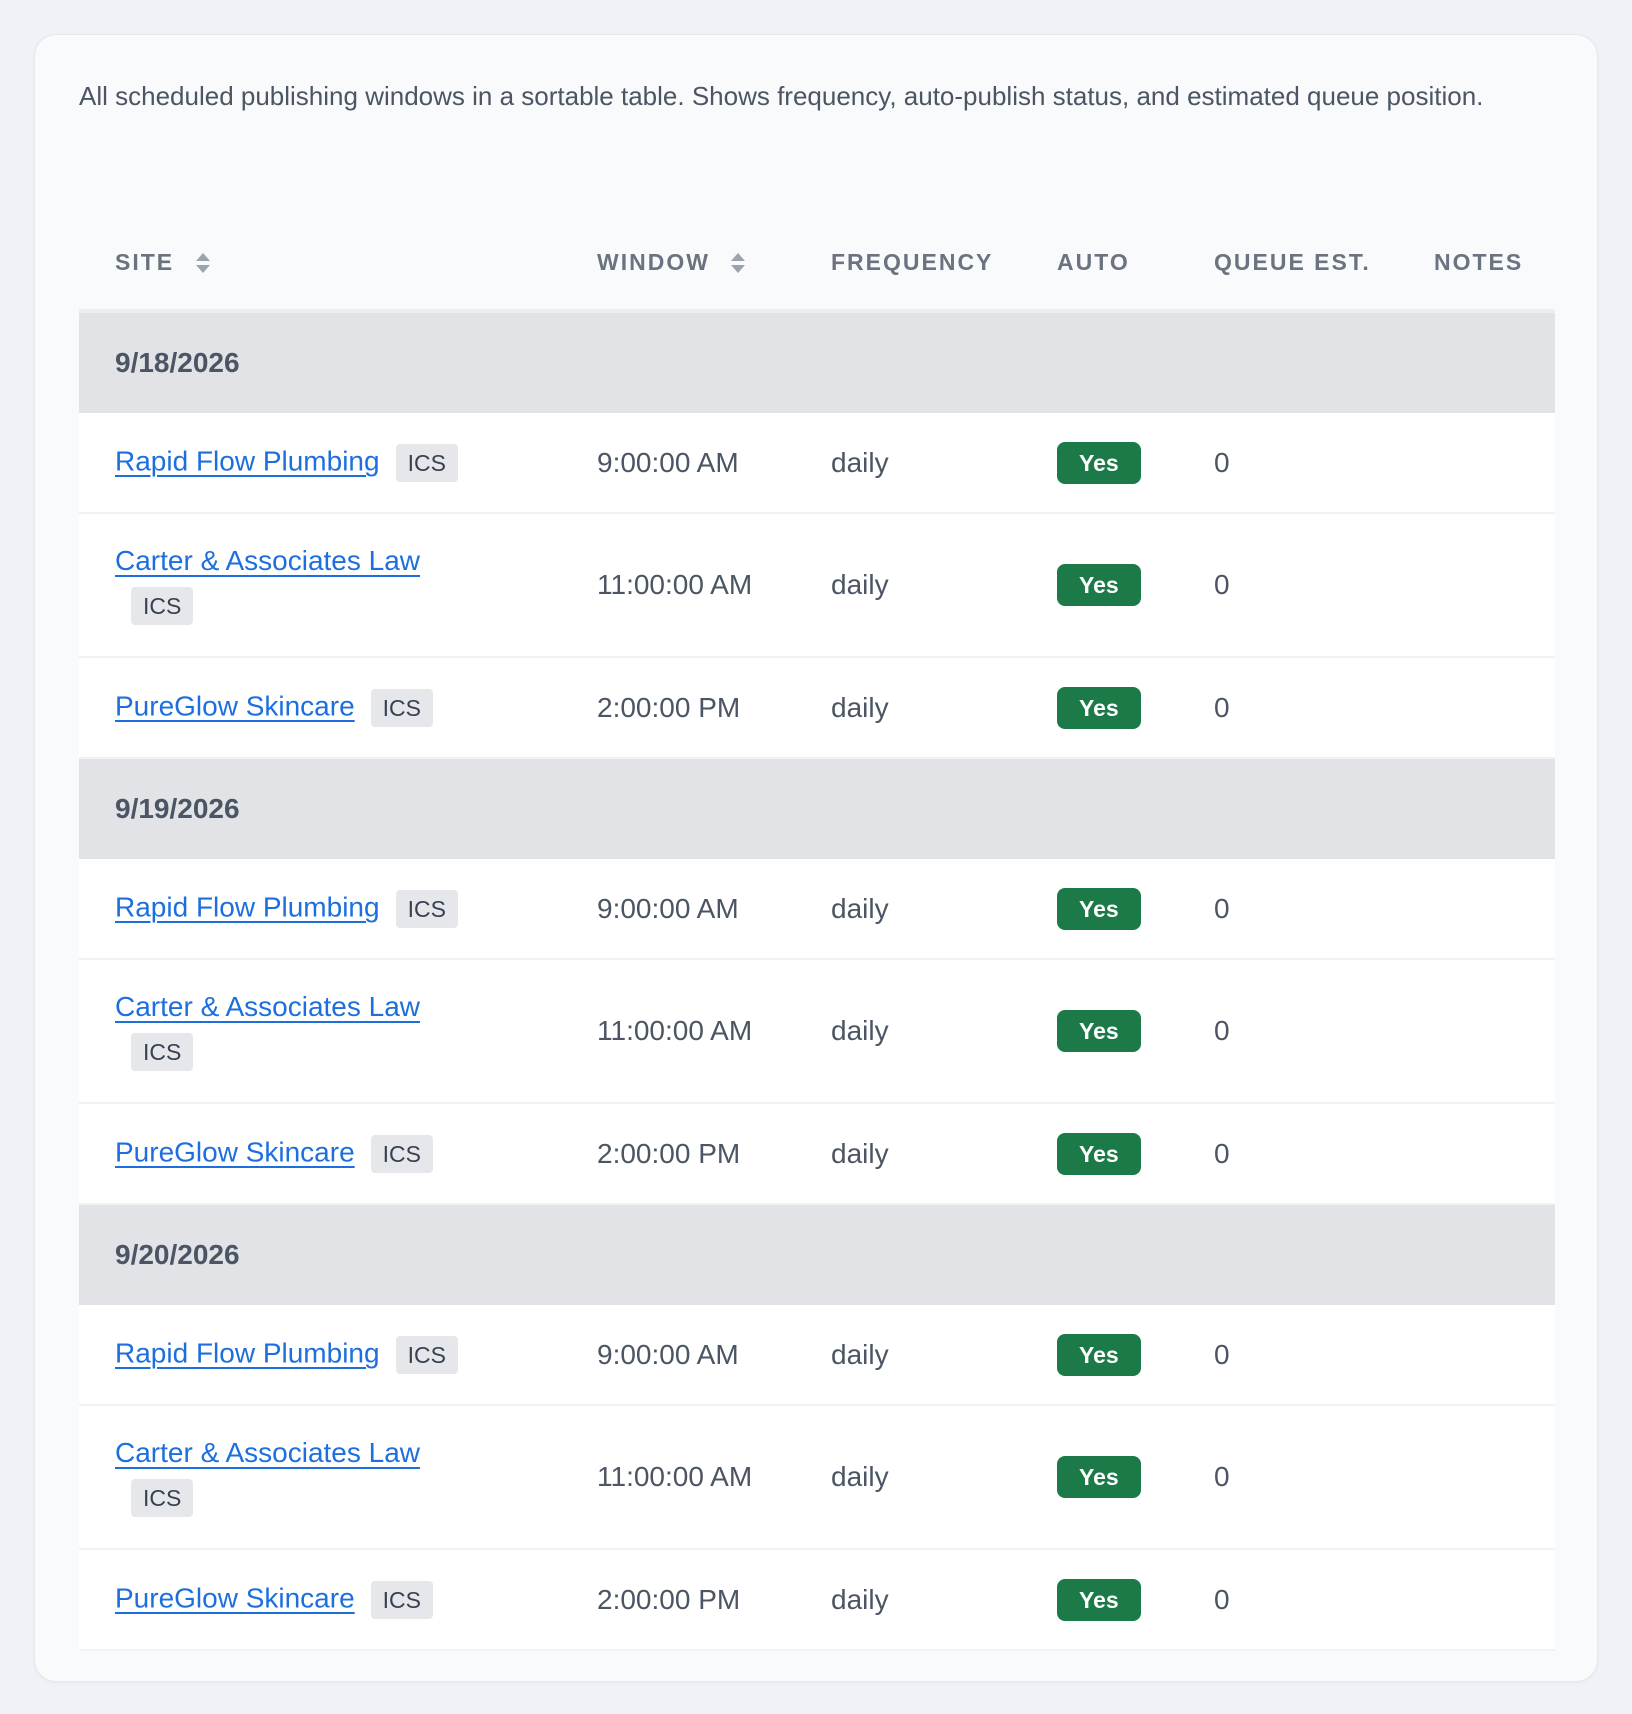 This screenshot has height=1714, width=1632. Describe the element at coordinates (908, 264) in the screenshot. I see `column-header-frequency: FREQUENCY` at that location.